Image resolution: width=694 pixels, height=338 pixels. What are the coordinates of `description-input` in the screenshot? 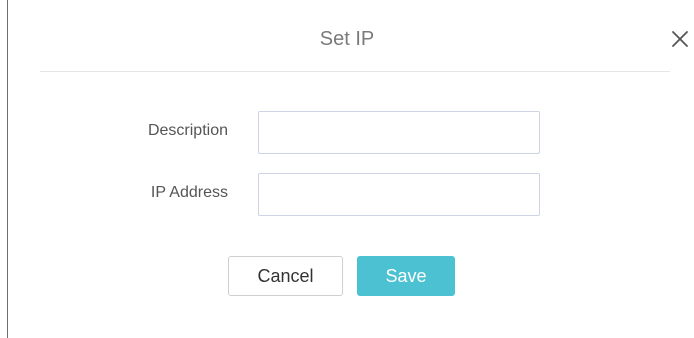 It's located at (399, 132).